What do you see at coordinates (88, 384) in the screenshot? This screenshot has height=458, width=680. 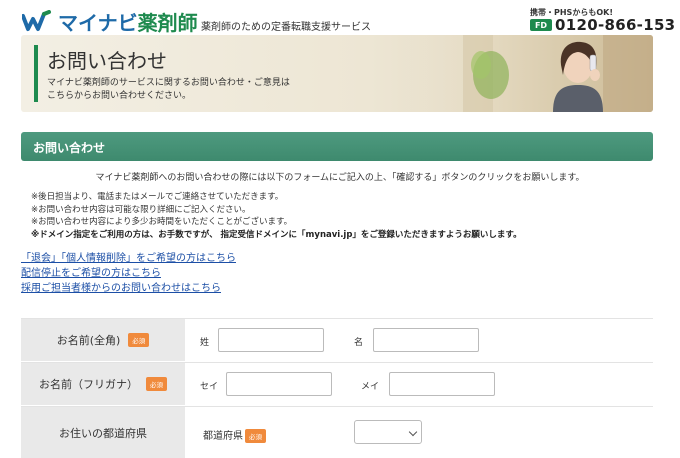 I see `kana-label: お名前（フリガナ）` at bounding box center [88, 384].